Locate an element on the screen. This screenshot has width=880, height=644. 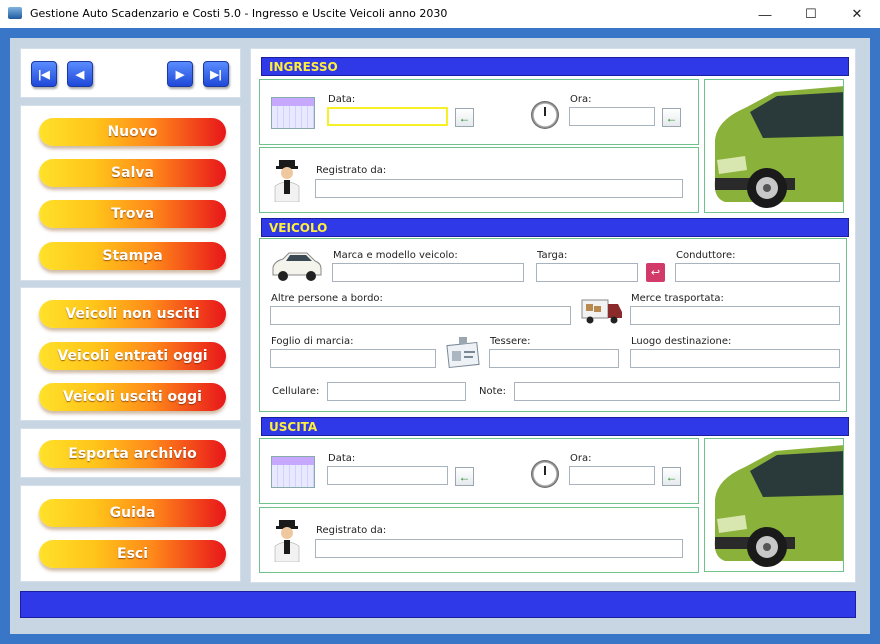
luogo-input is located at coordinates (735, 358).